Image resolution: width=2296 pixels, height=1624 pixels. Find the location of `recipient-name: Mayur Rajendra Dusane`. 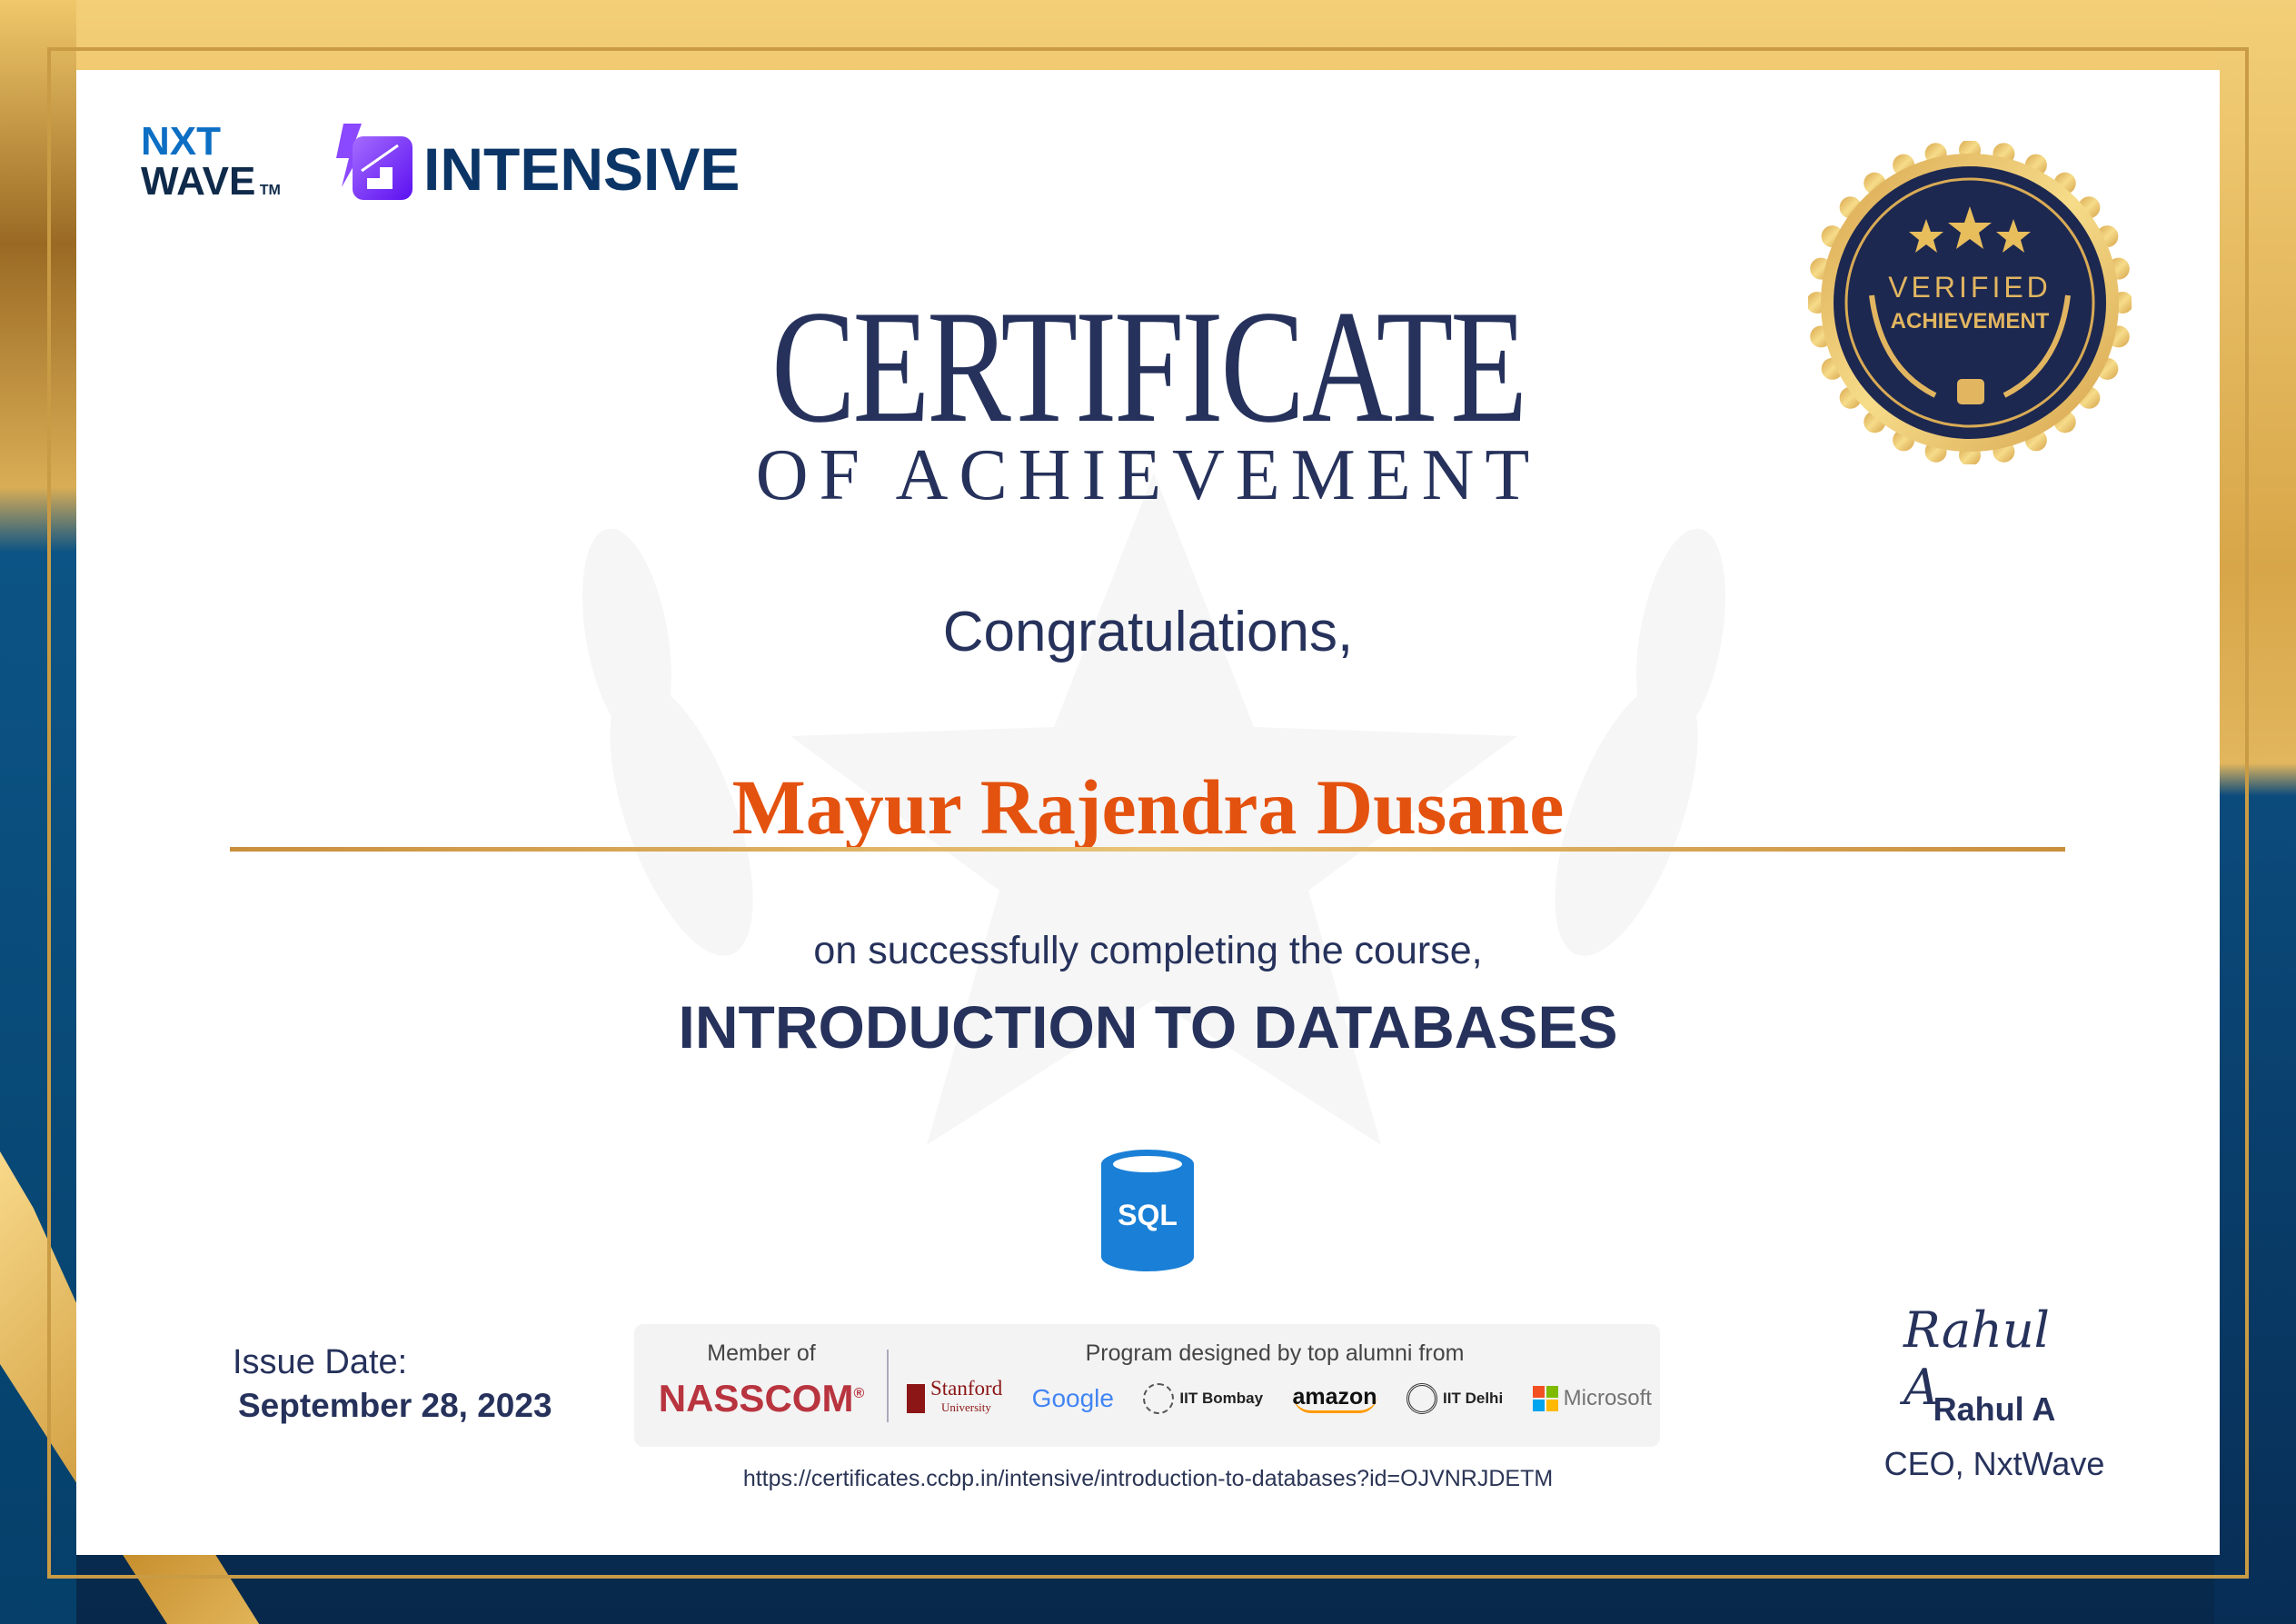

recipient-name: Mayur Rajendra Dusane is located at coordinates (1148, 807).